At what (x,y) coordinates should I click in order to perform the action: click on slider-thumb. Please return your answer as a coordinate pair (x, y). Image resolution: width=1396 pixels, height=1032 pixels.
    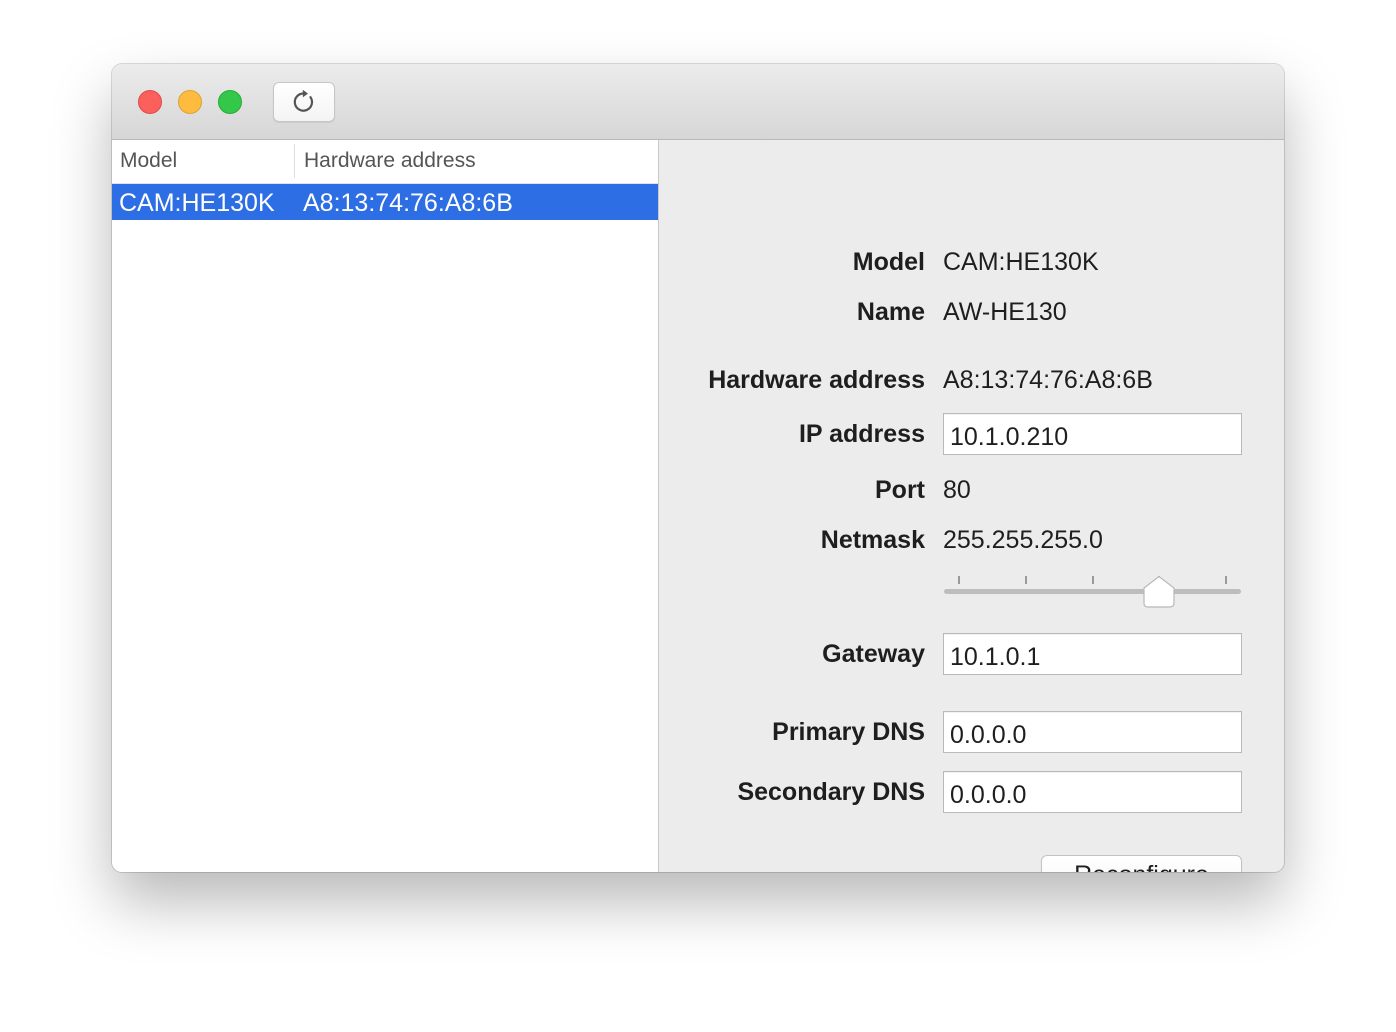
    Looking at the image, I should click on (1159, 592).